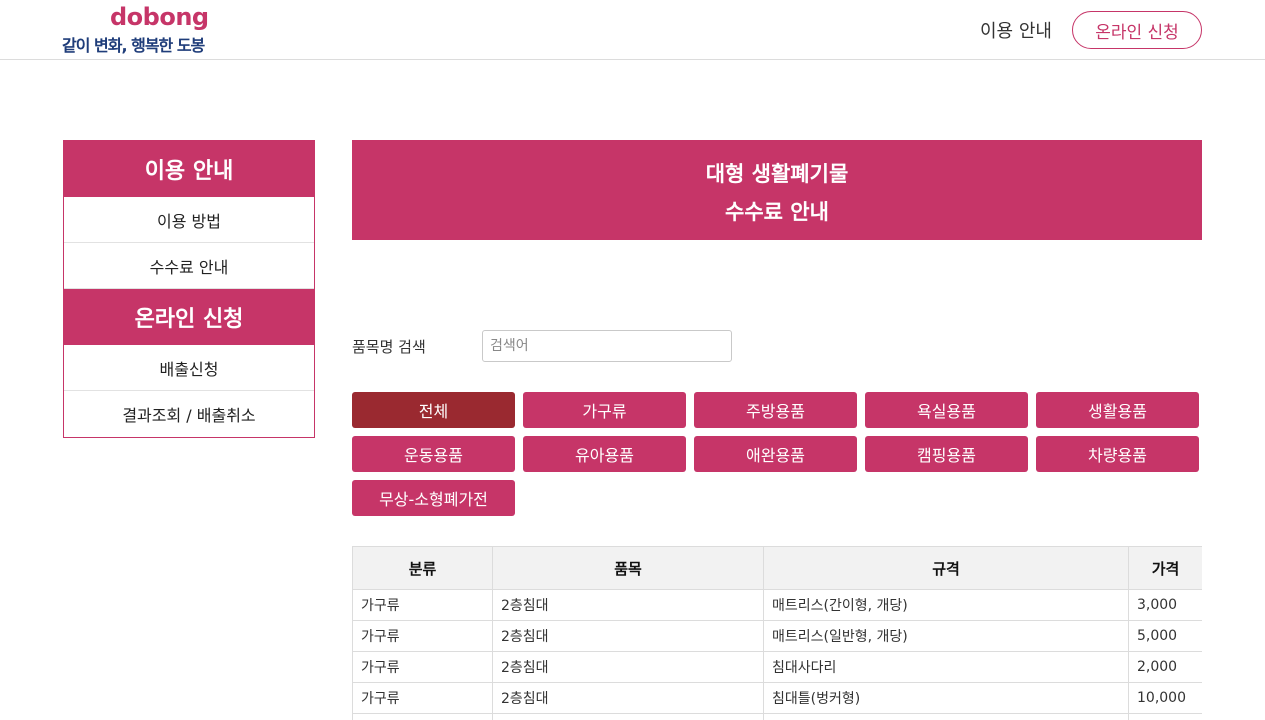  What do you see at coordinates (946, 410) in the screenshot?
I see `category-bathroom-button: 욕실용품` at bounding box center [946, 410].